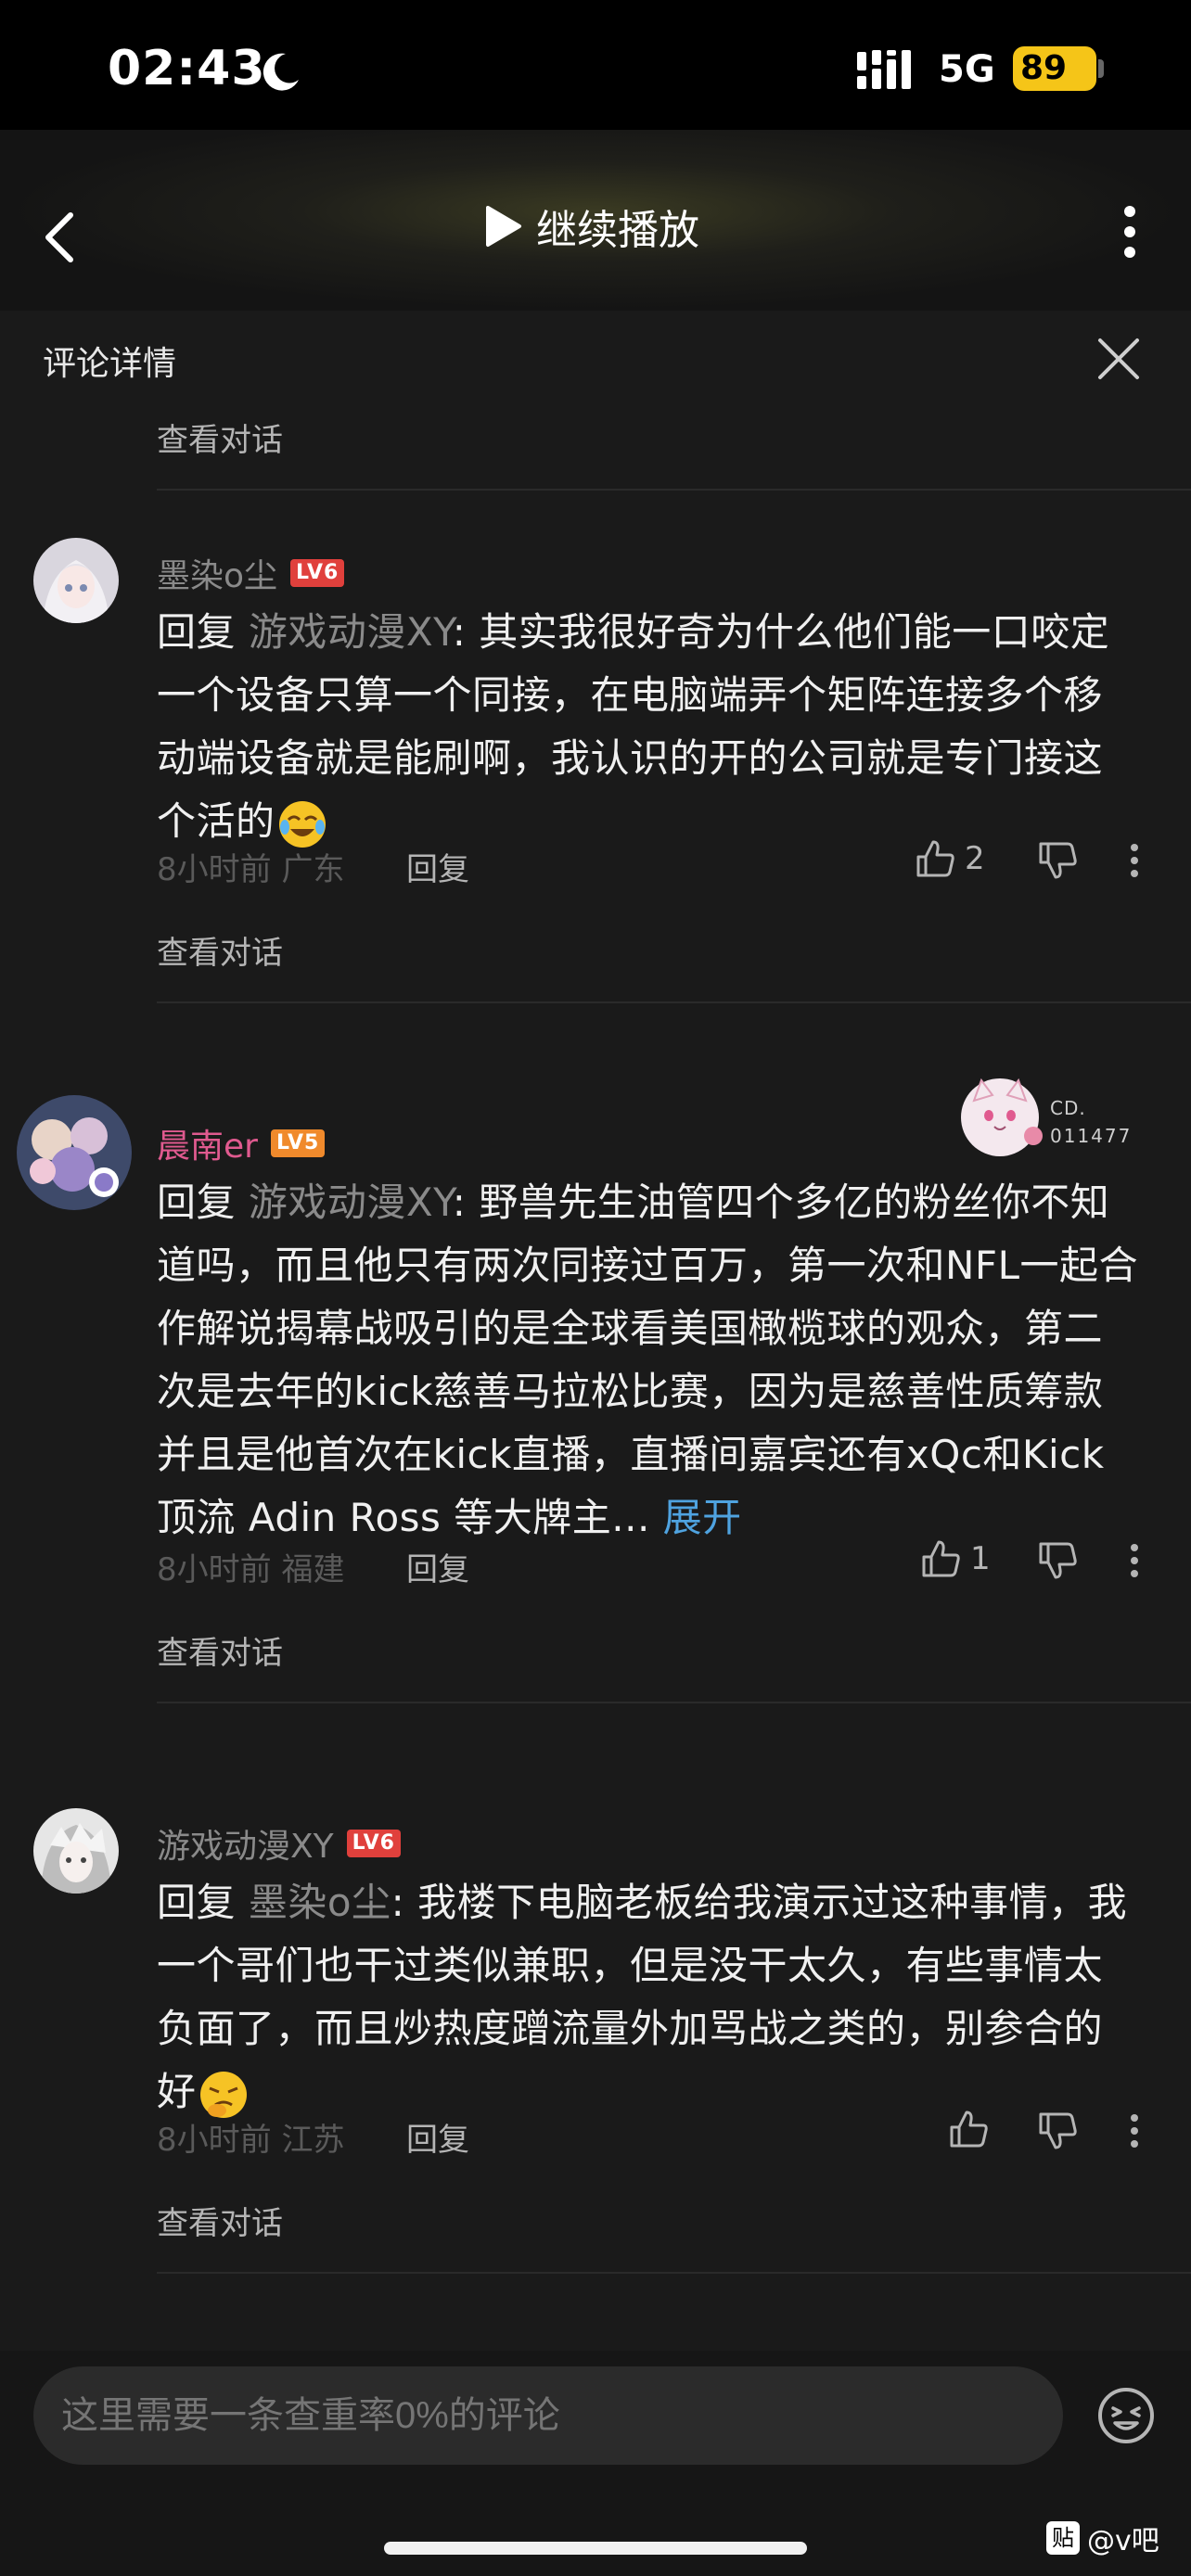  Describe the element at coordinates (975, 859) in the screenshot. I see `like-count: 2` at that location.